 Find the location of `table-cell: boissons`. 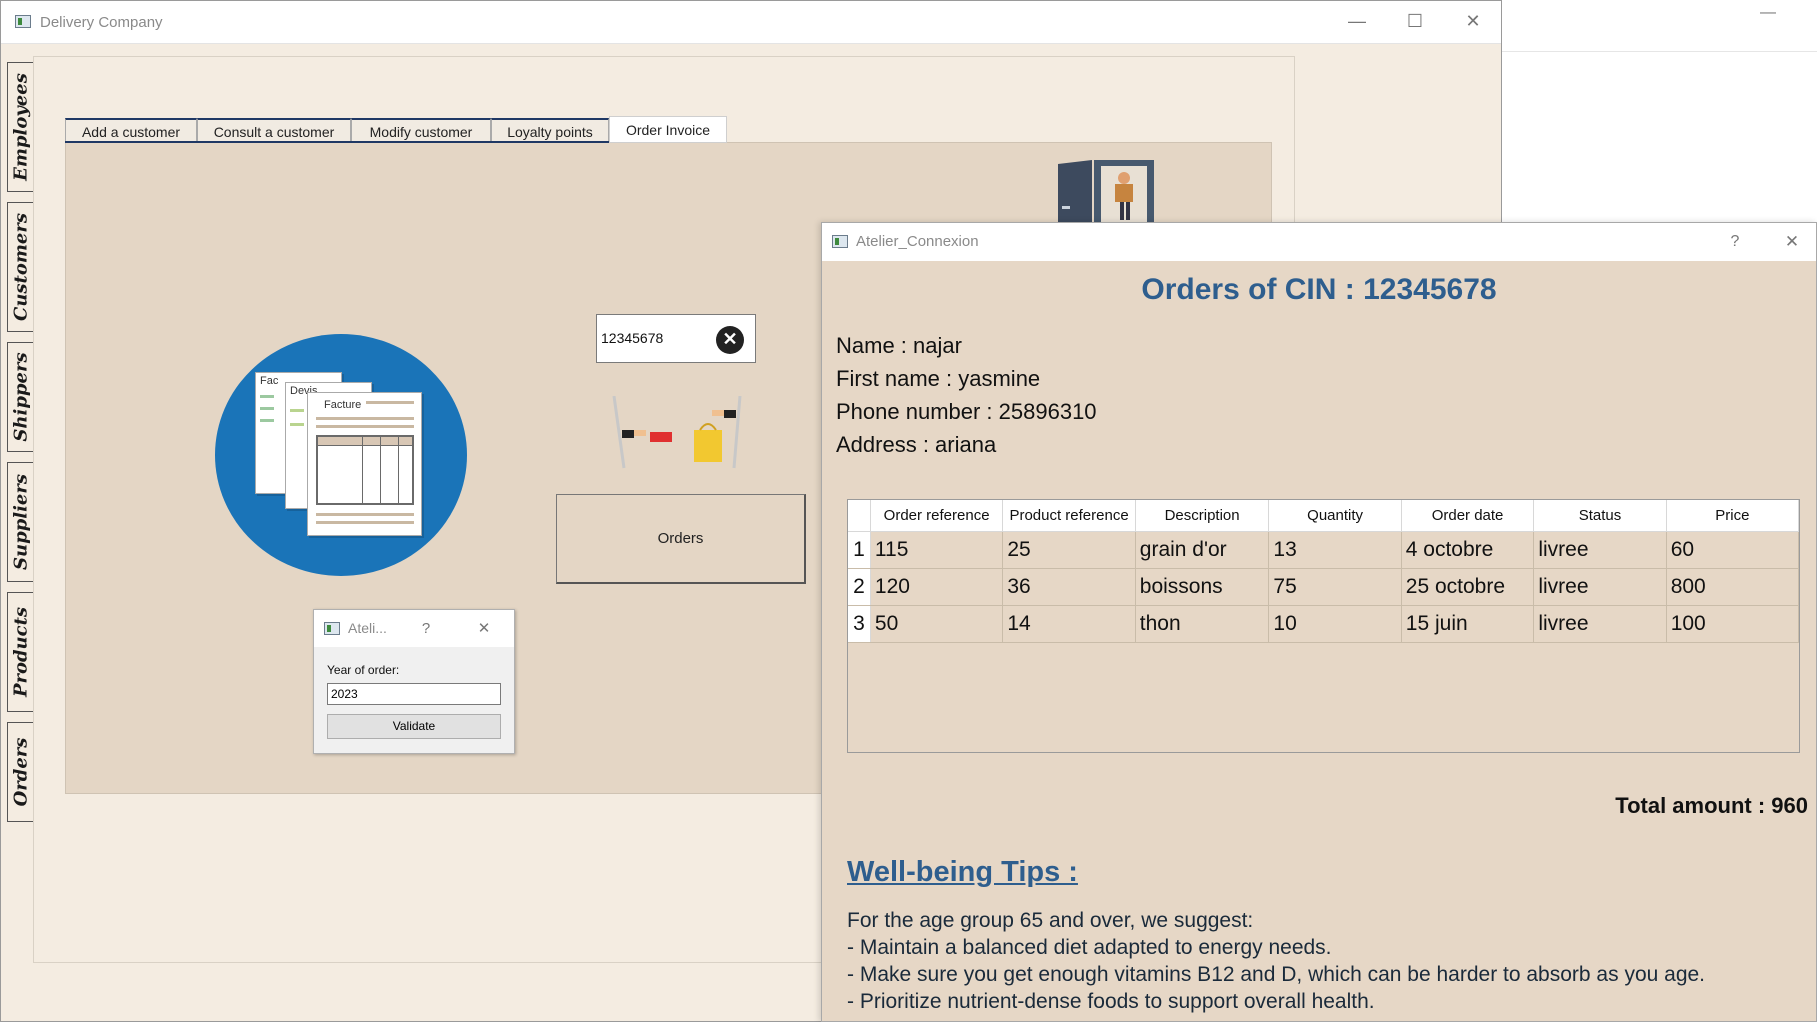

table-cell: boissons is located at coordinates (1202, 587).